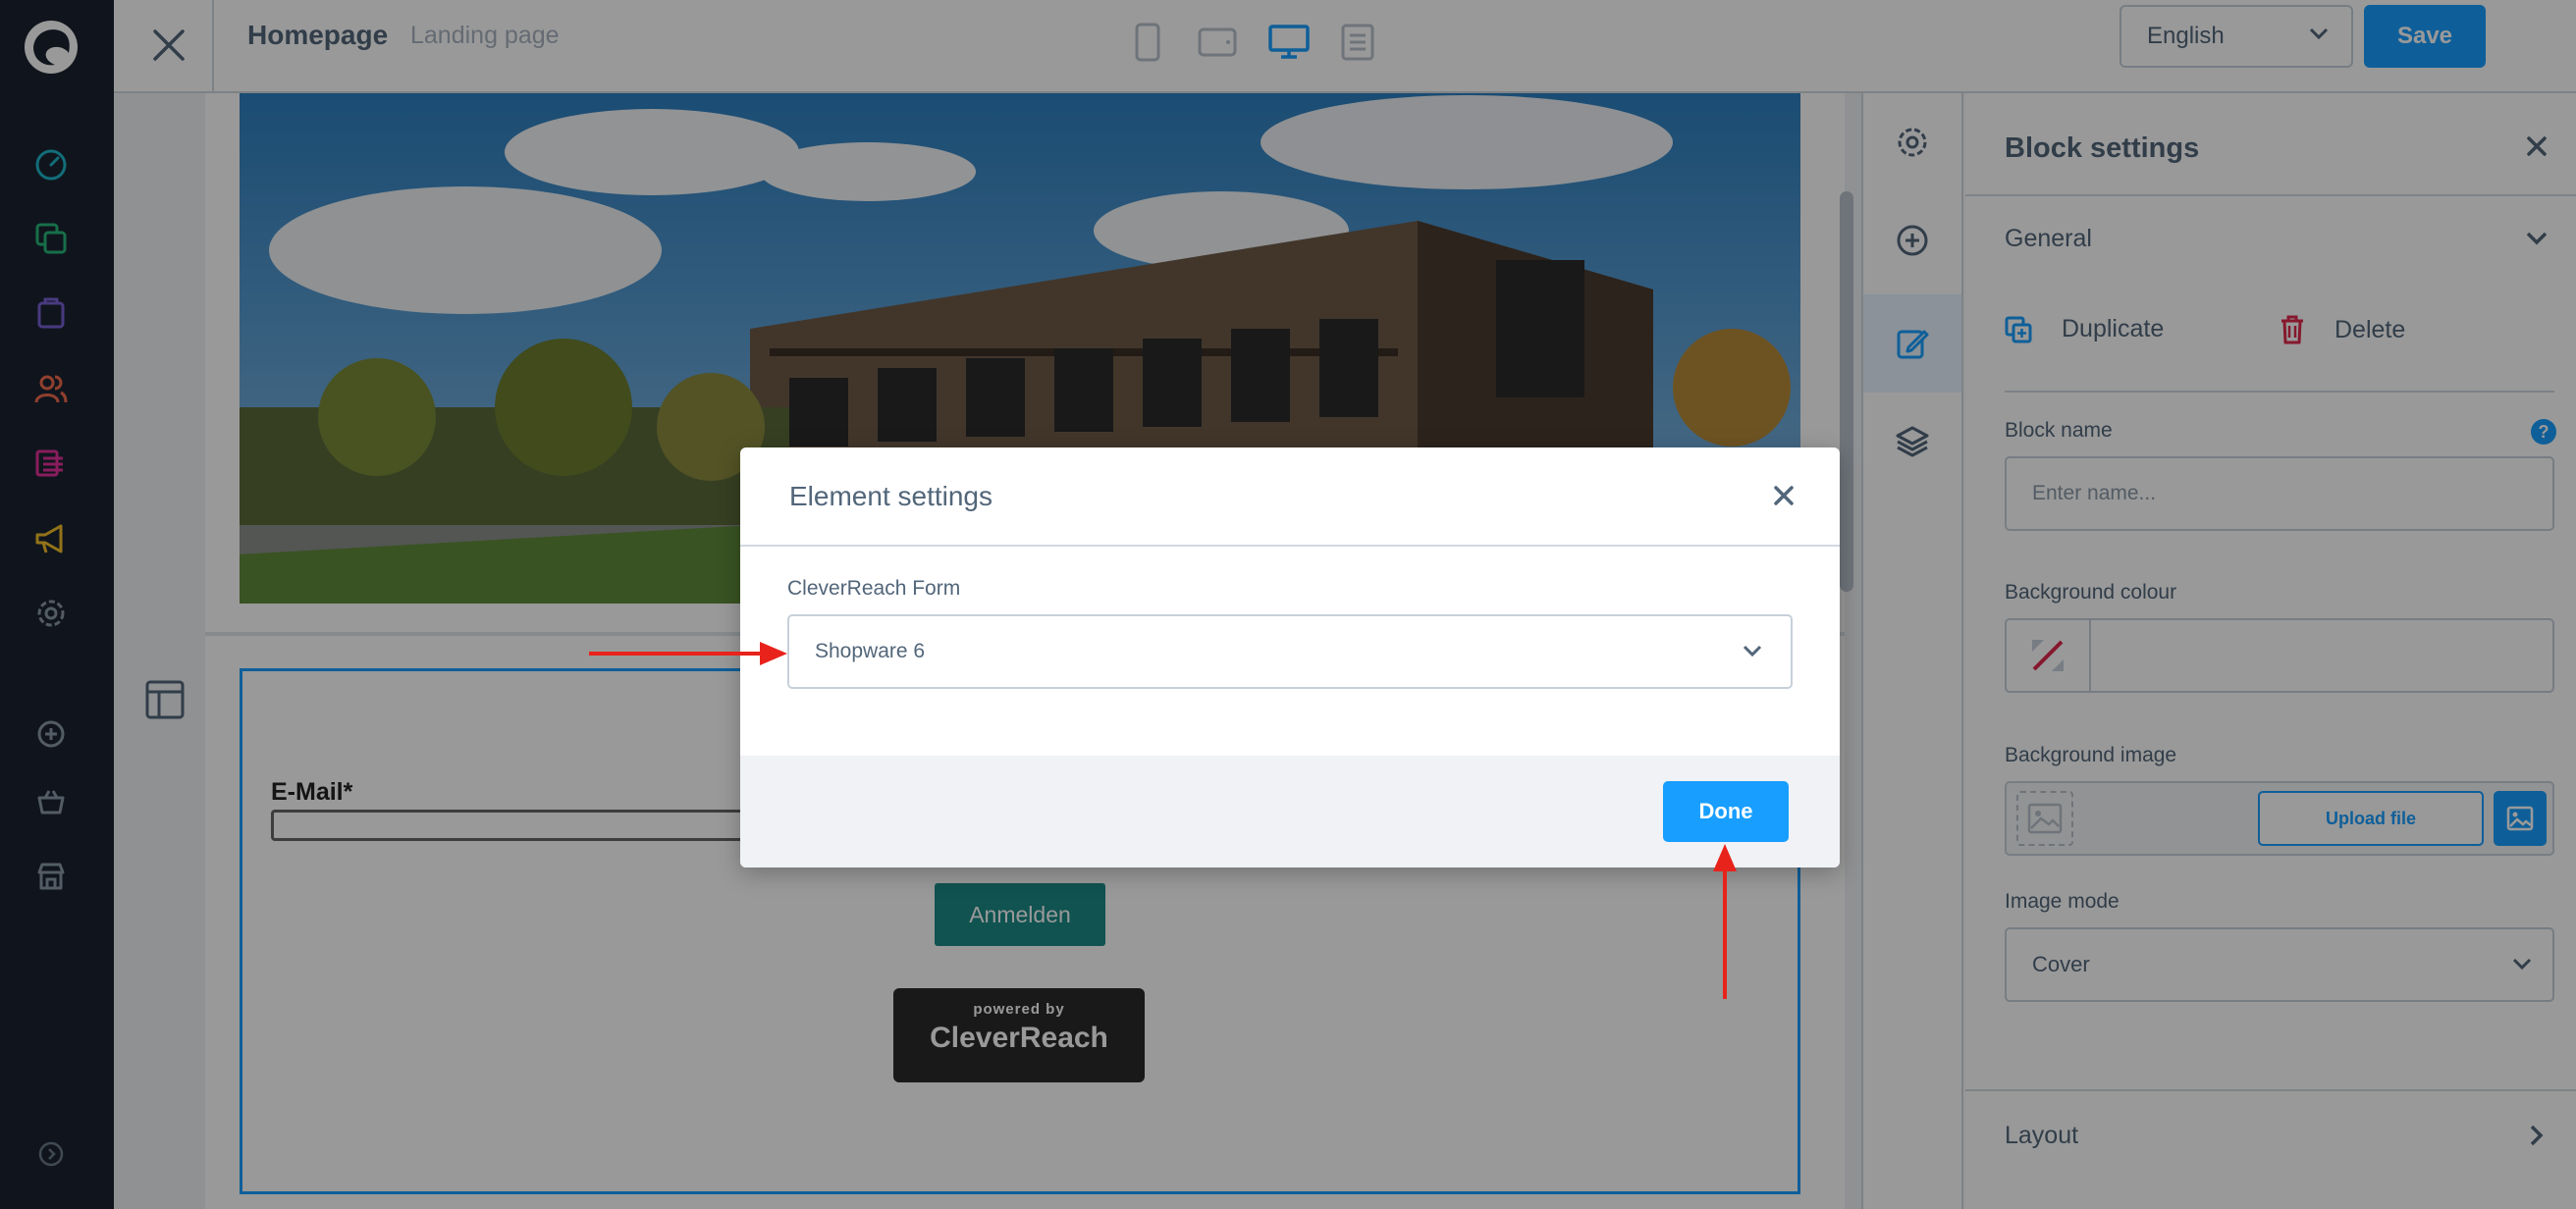 This screenshot has height=1209, width=2576. Describe the element at coordinates (1290, 811) in the screenshot. I see `modal-footer: Done` at that location.